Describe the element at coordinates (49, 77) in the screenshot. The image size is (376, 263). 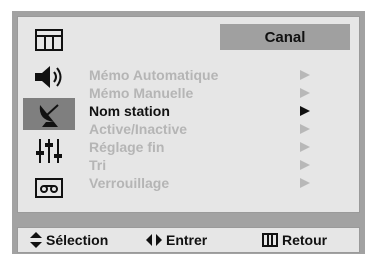
I see `sound-icon` at that location.